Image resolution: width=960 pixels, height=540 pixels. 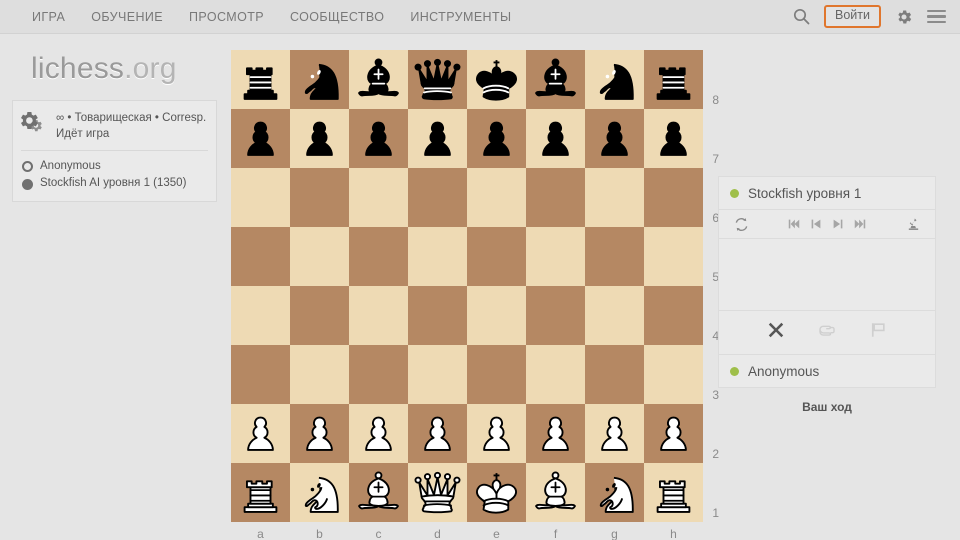 I want to click on board-square-h1, so click(x=673, y=492).